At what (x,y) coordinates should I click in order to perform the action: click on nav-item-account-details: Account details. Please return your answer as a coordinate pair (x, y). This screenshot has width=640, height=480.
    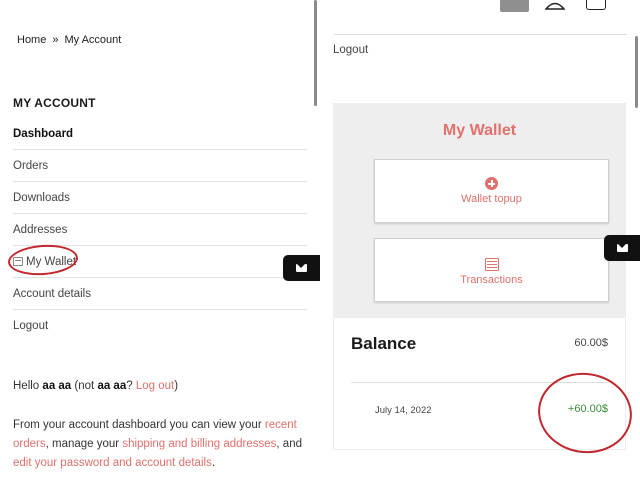
    Looking at the image, I should click on (160, 294).